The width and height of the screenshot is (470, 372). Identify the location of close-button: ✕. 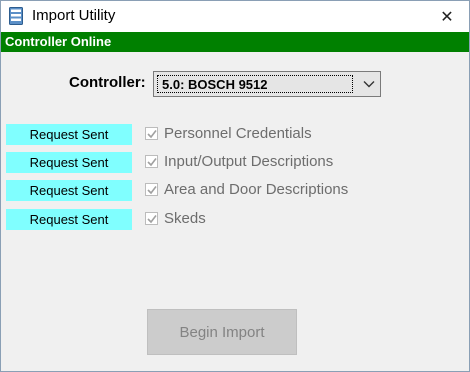
(447, 16).